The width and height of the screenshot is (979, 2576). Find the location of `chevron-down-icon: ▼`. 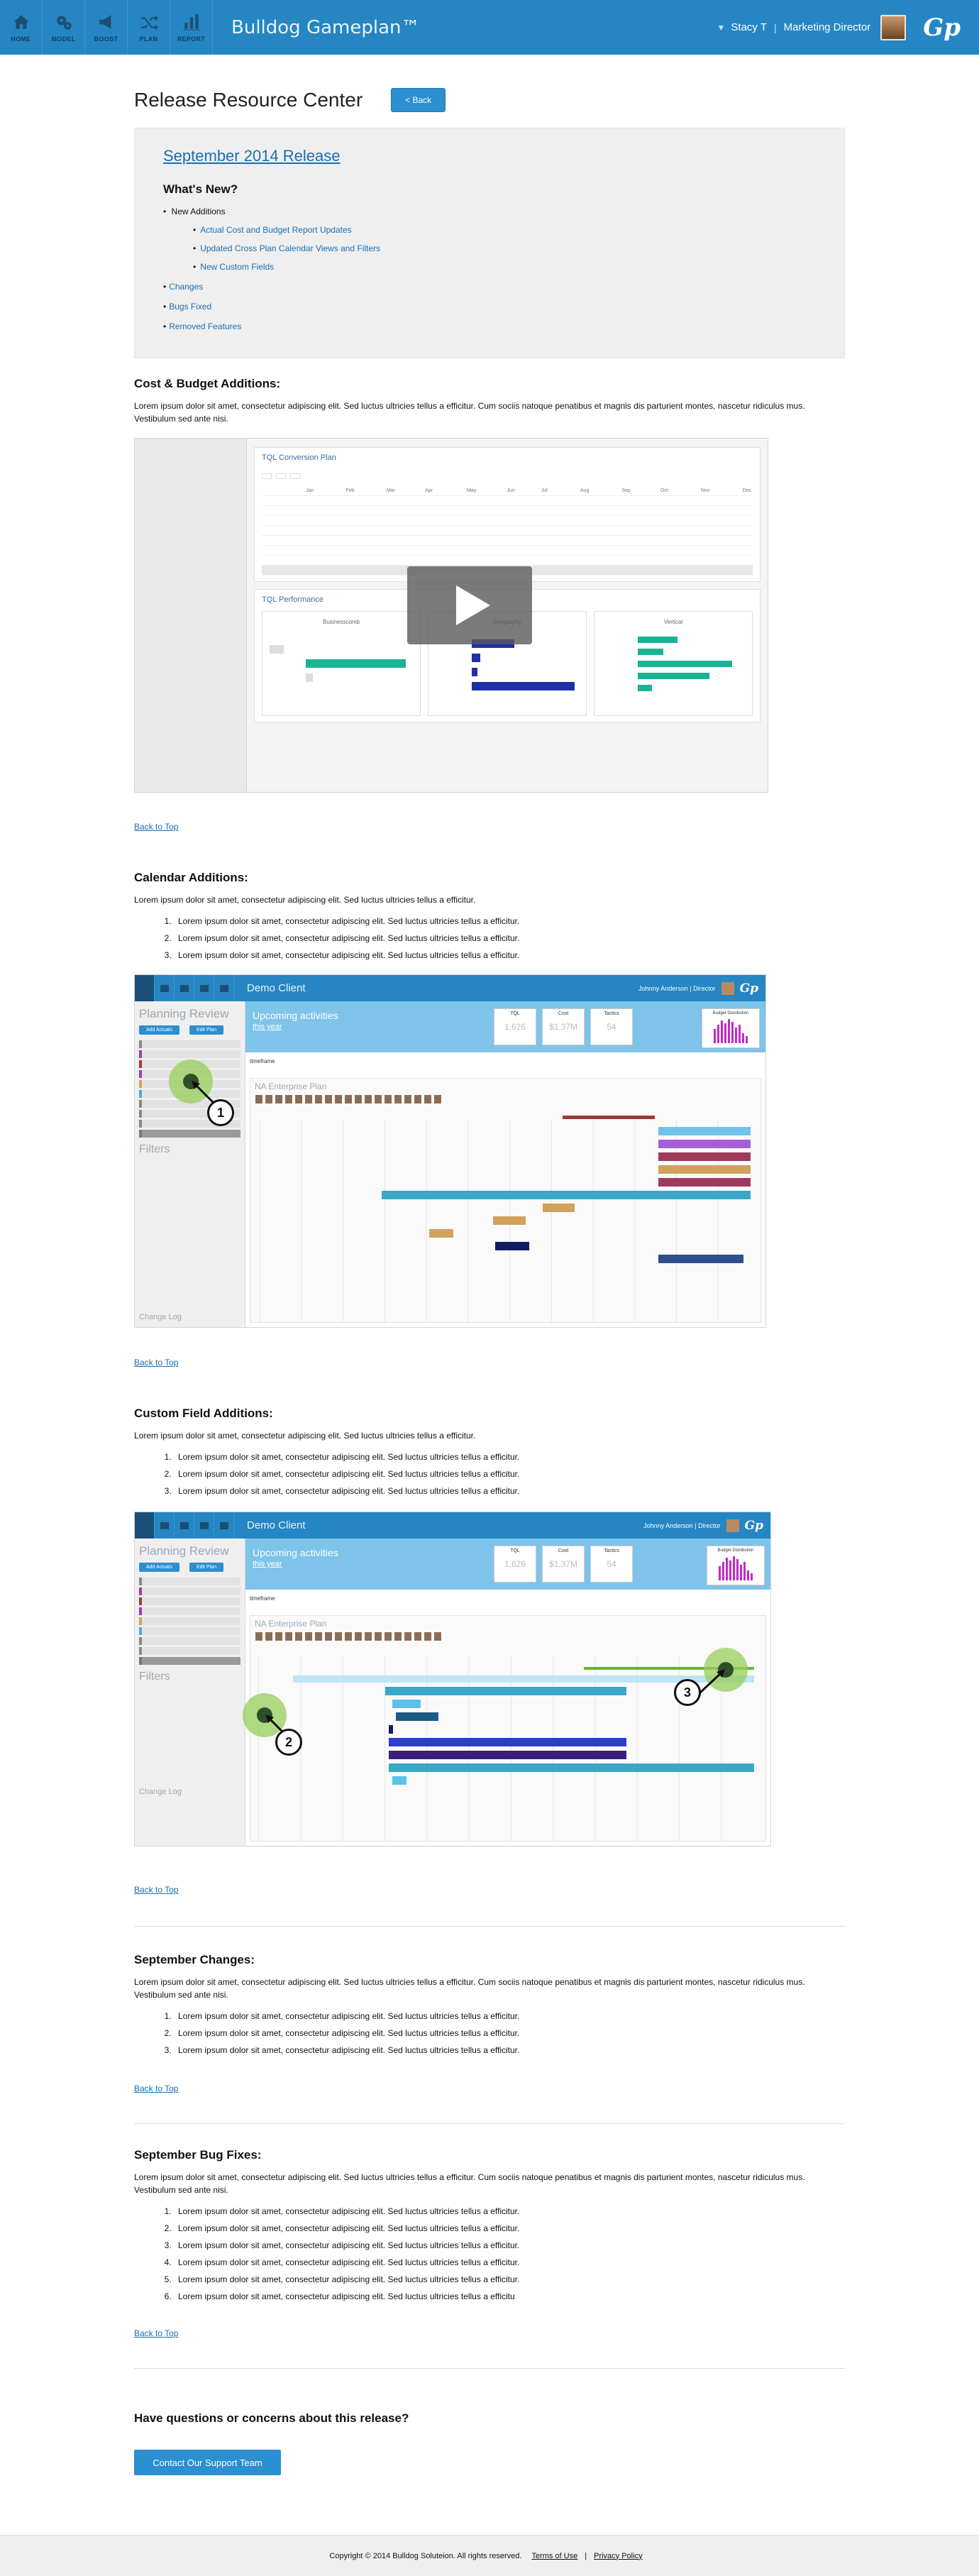

chevron-down-icon: ▼ is located at coordinates (721, 28).